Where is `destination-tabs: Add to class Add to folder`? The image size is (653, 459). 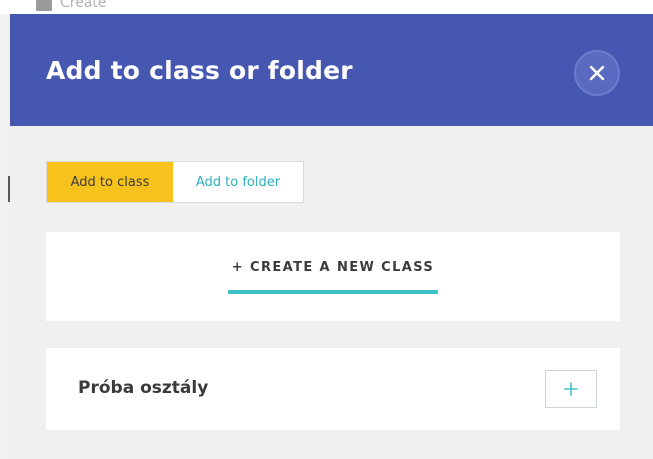
destination-tabs: Add to class Add to folder is located at coordinates (175, 182).